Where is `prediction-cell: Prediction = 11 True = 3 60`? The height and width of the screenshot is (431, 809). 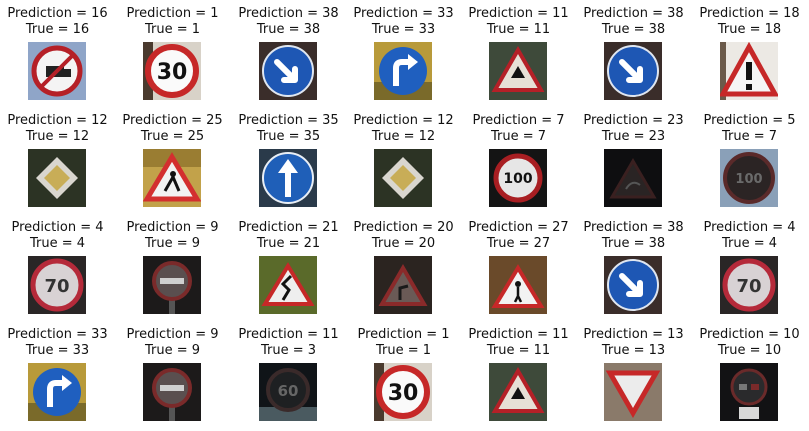 prediction-cell: Prediction = 11 True = 3 60 is located at coordinates (288, 379).